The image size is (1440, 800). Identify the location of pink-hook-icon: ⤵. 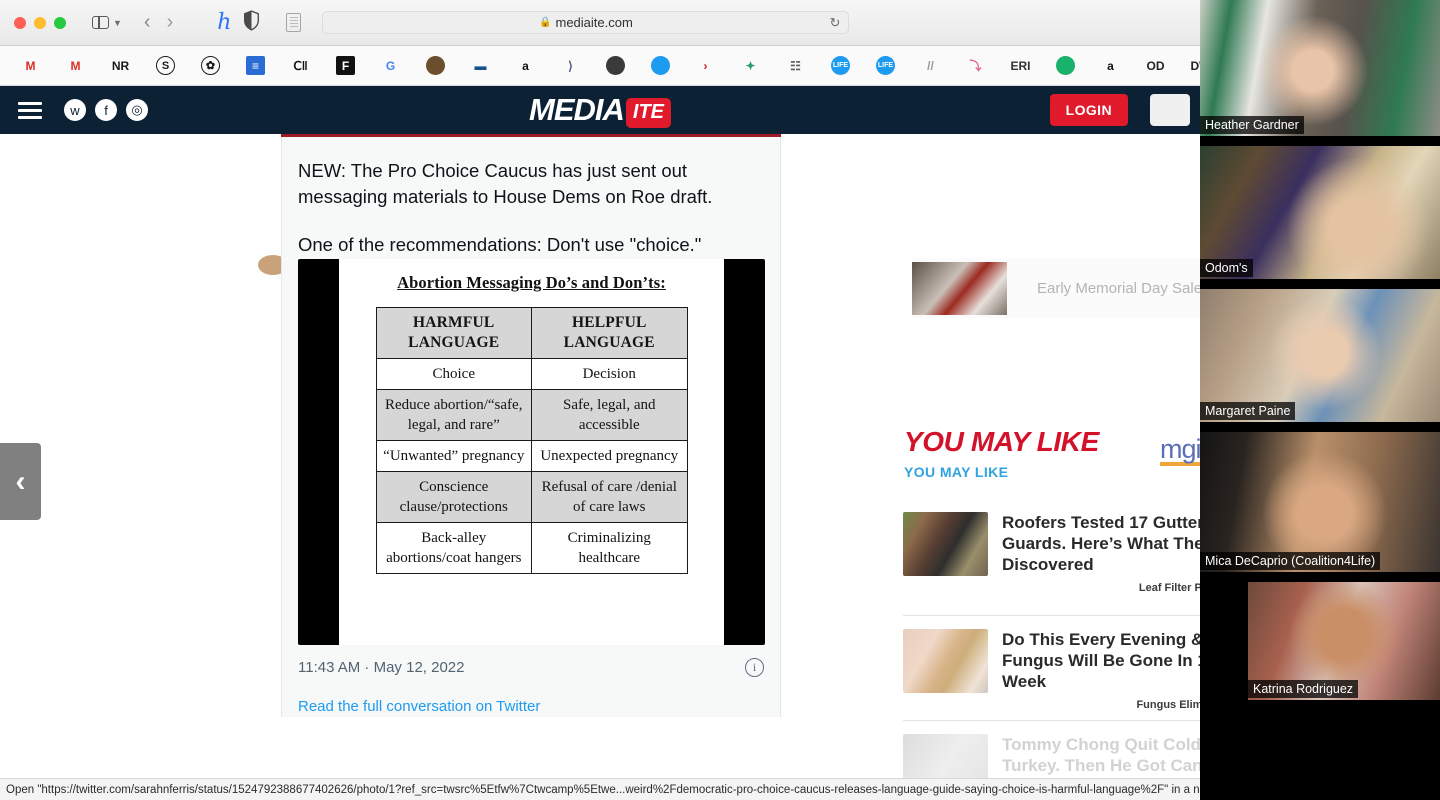
(975, 66).